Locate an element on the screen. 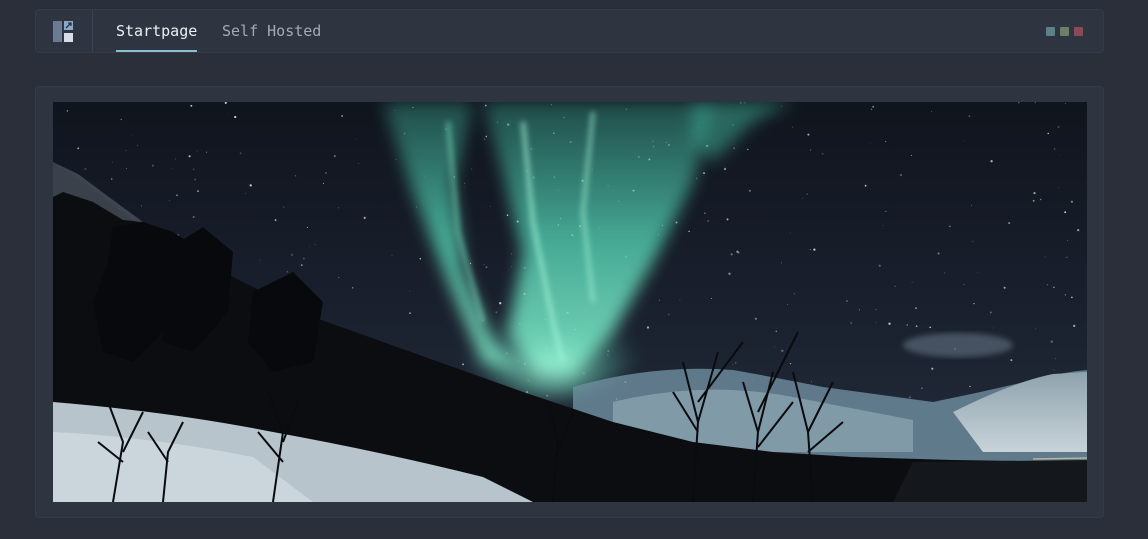  layout-grid-icon is located at coordinates (63, 31).